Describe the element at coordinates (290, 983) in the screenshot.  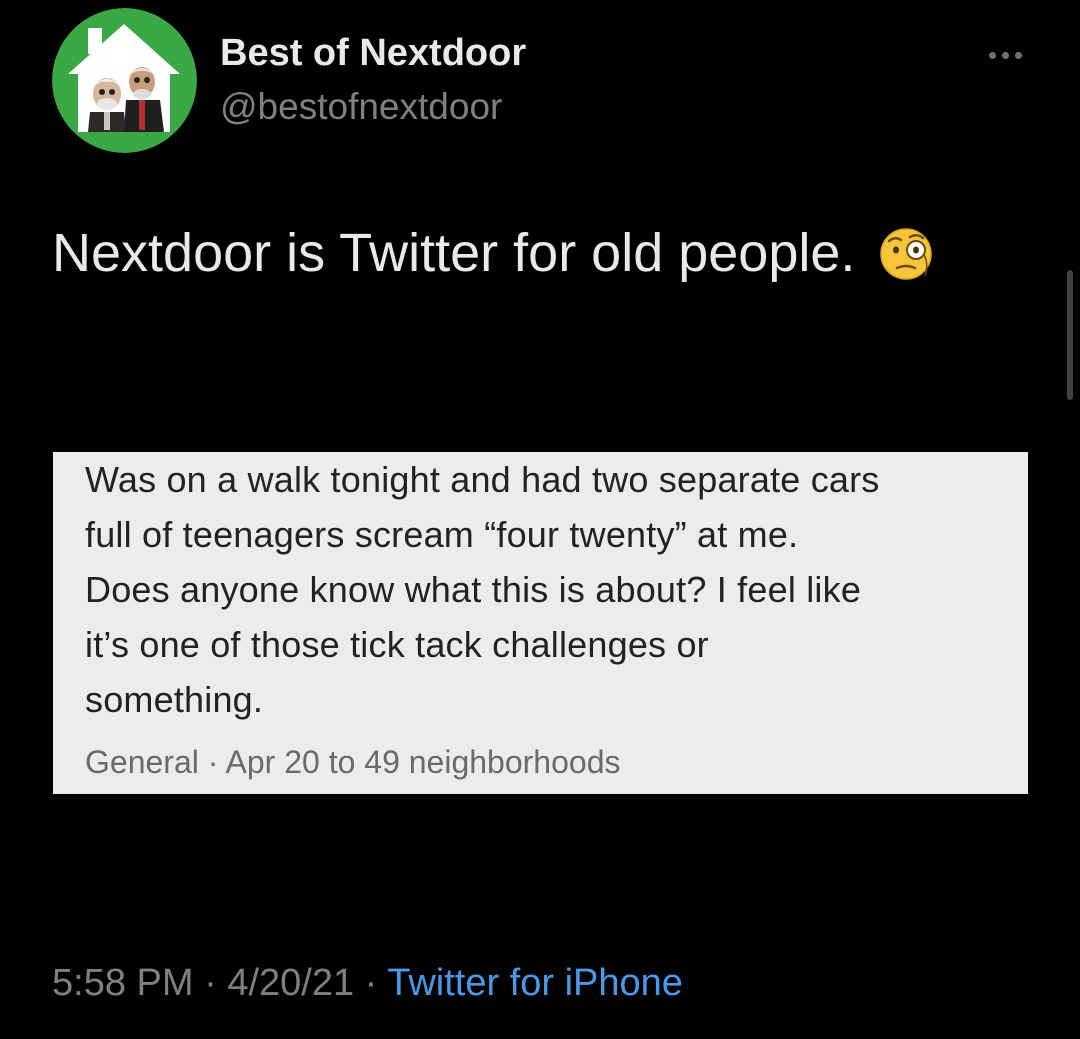
I see `tweet-date: 4/20/21` at that location.